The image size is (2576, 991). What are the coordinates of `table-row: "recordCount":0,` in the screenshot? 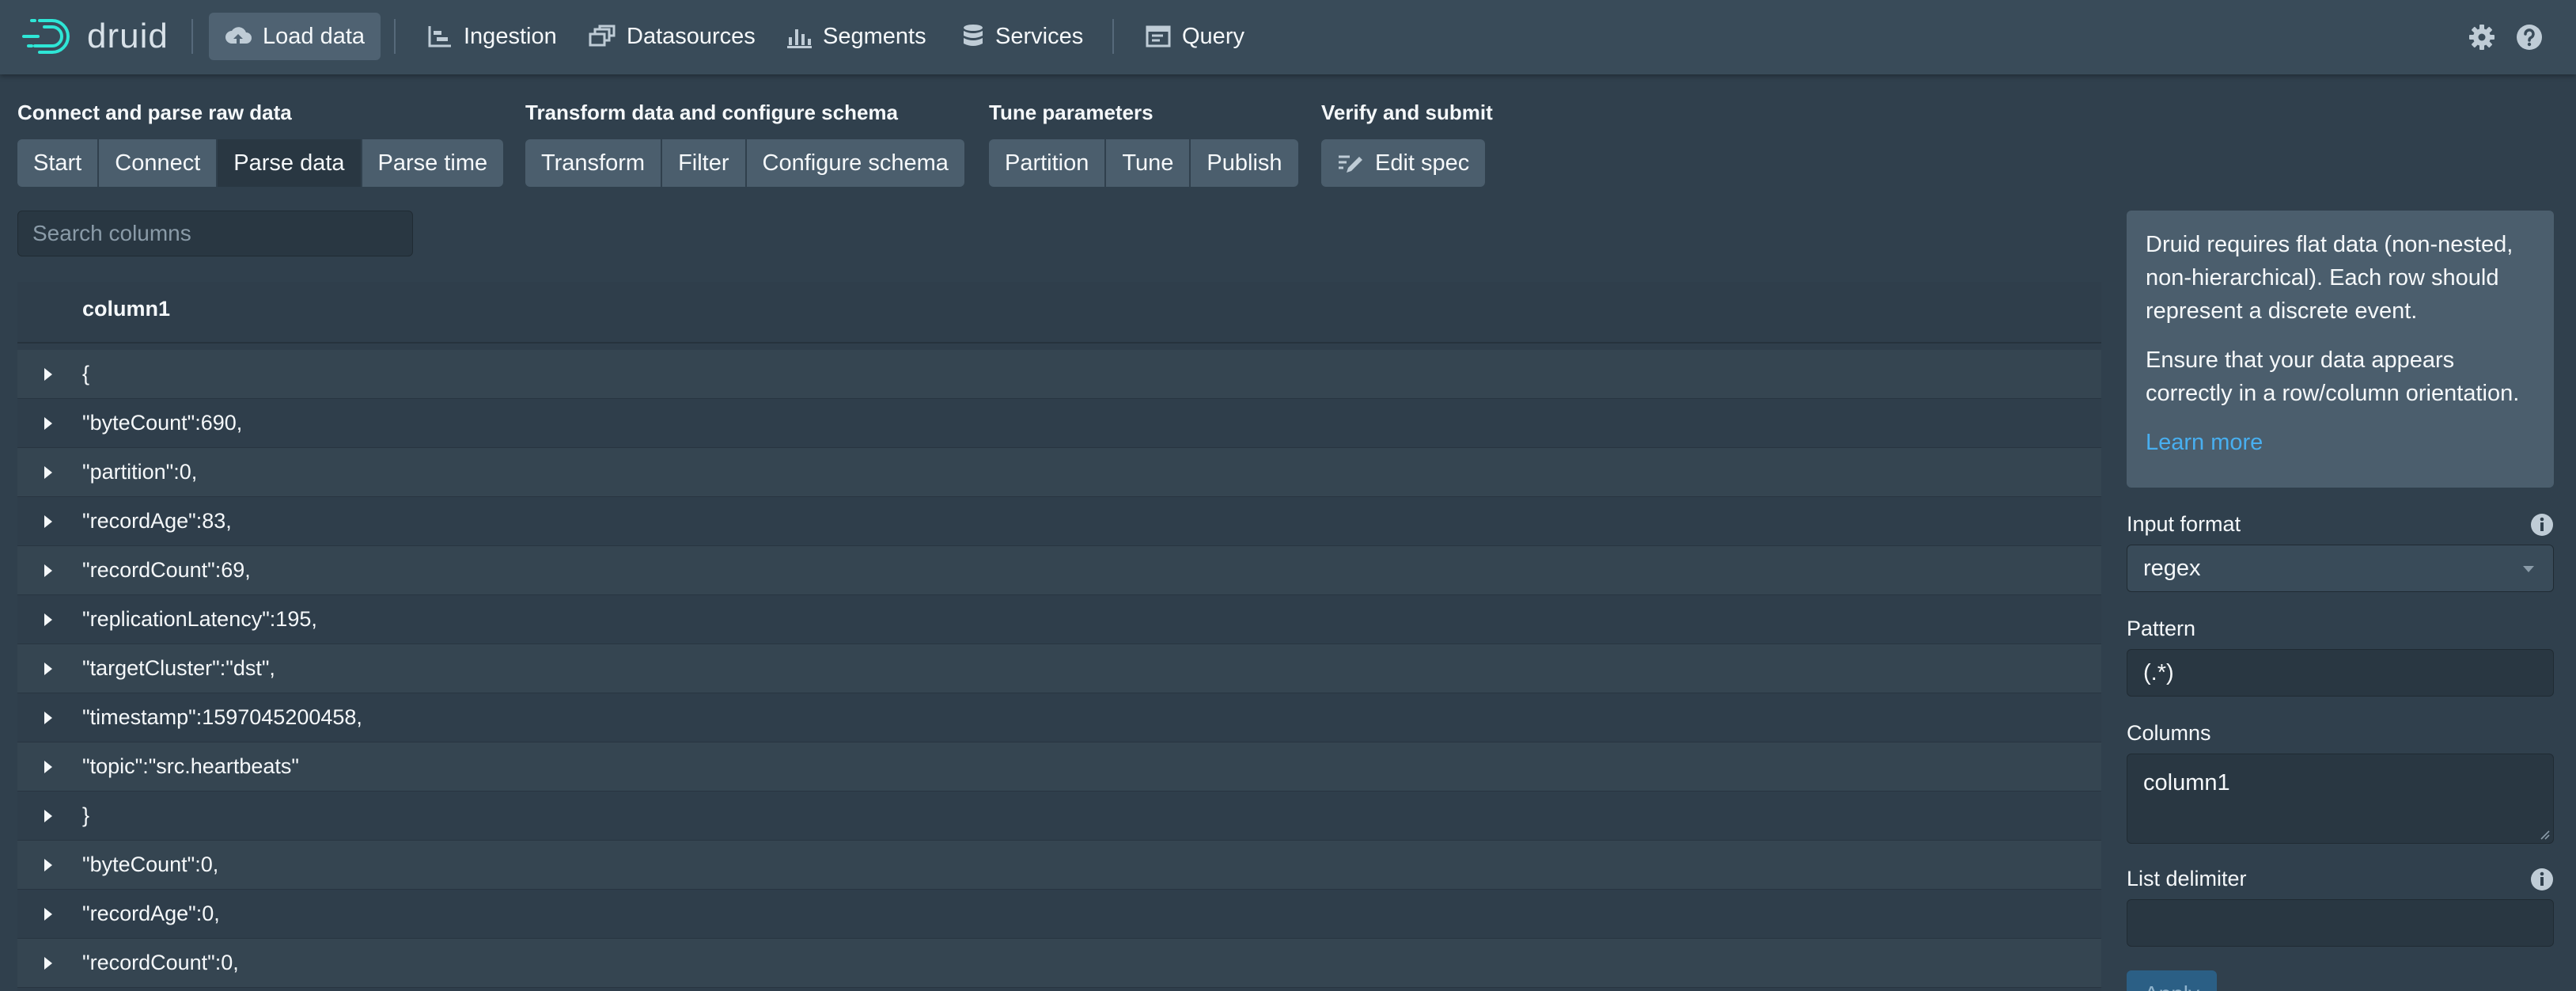 It's located at (1059, 963).